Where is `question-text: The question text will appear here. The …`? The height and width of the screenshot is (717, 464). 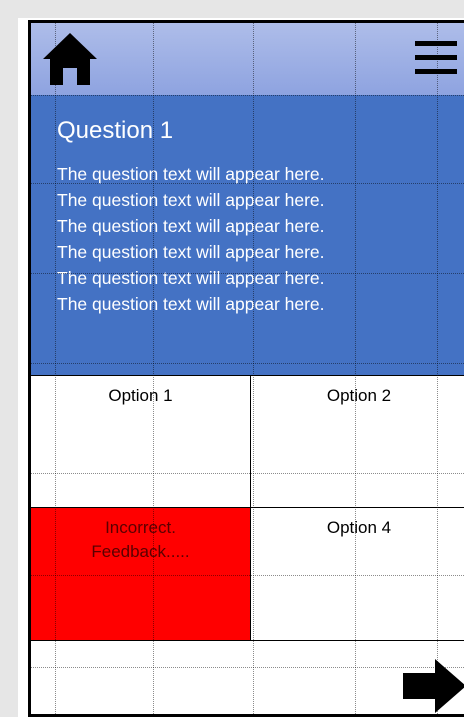 question-text: The question text will appear here. The … is located at coordinates (191, 239).